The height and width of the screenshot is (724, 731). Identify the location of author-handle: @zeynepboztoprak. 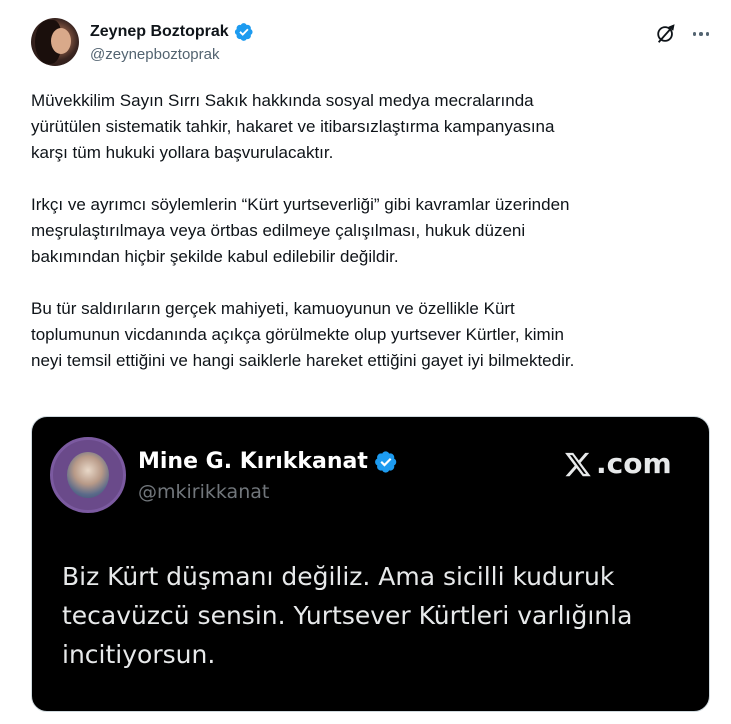
(154, 54).